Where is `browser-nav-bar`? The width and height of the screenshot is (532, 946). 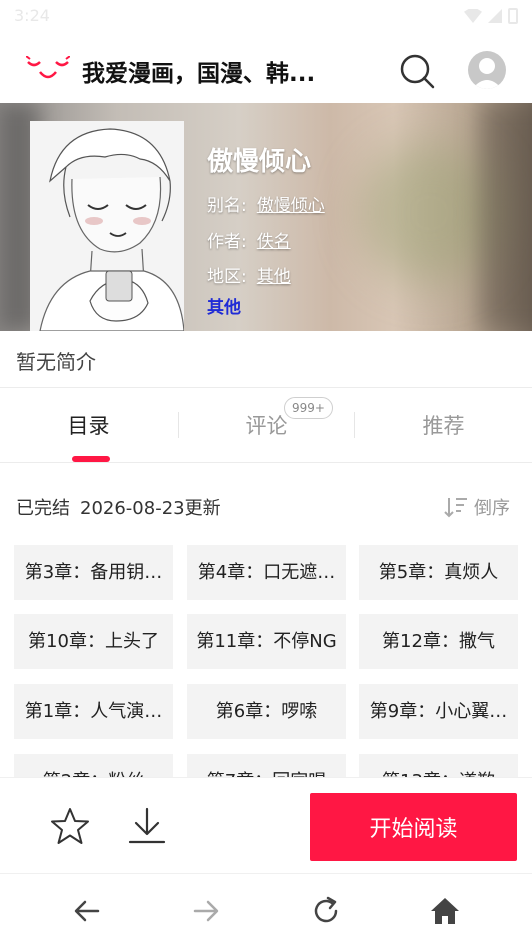 browser-nav-bar is located at coordinates (266, 909).